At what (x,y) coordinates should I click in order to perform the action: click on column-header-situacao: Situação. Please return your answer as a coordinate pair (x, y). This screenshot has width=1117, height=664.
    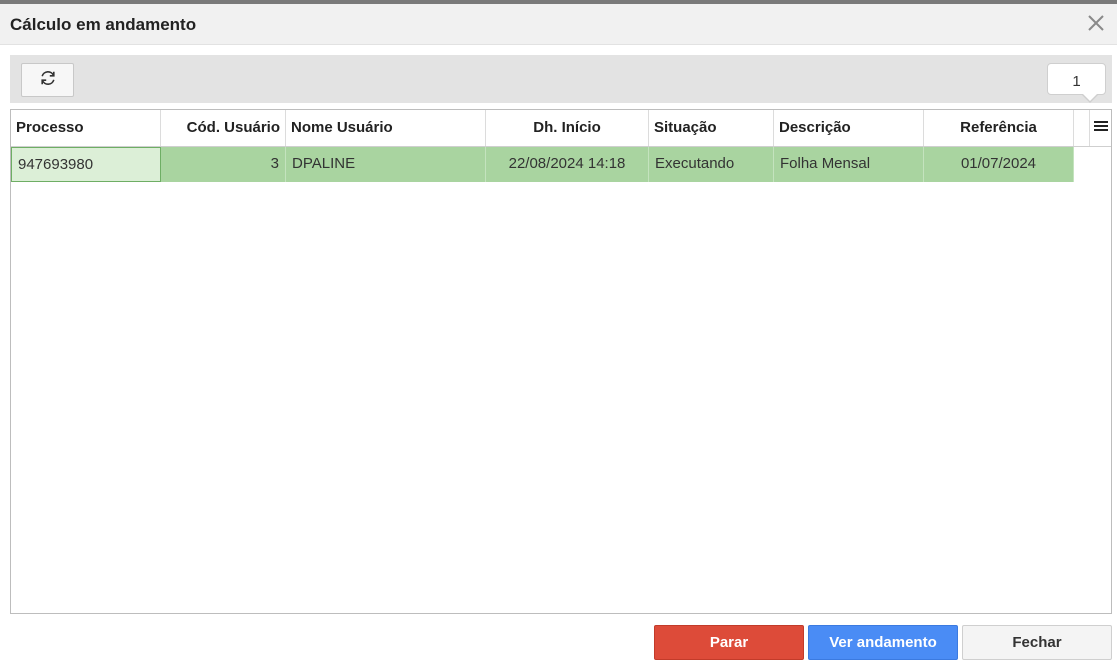
    Looking at the image, I should click on (711, 128).